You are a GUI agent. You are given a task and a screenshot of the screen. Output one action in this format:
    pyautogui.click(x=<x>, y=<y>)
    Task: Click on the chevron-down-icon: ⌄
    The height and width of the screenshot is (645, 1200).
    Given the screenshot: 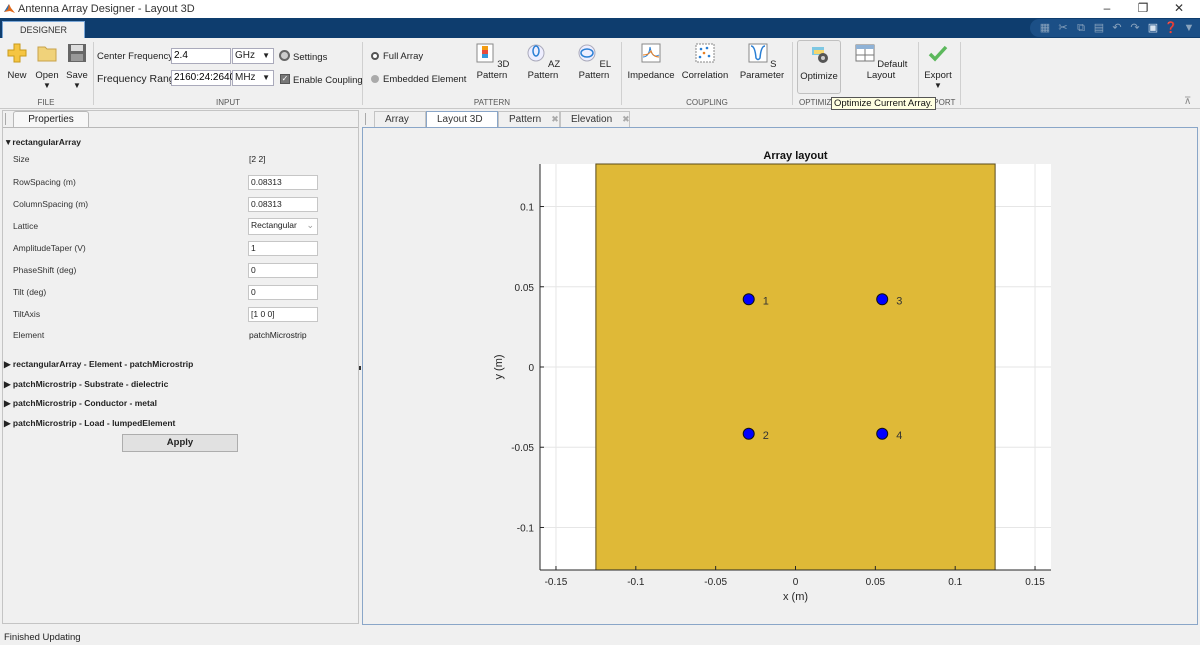 What is the action you would take?
    pyautogui.click(x=310, y=225)
    